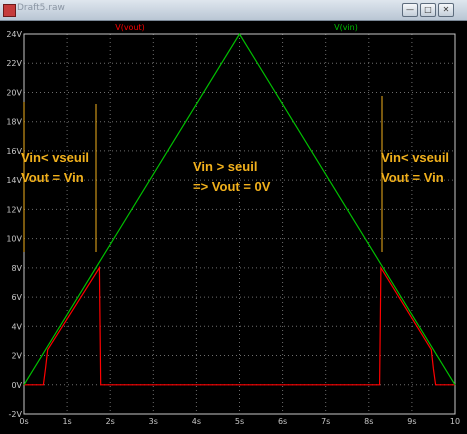 The image size is (467, 434). I want to click on y-tick-label: 0V, so click(16, 385).